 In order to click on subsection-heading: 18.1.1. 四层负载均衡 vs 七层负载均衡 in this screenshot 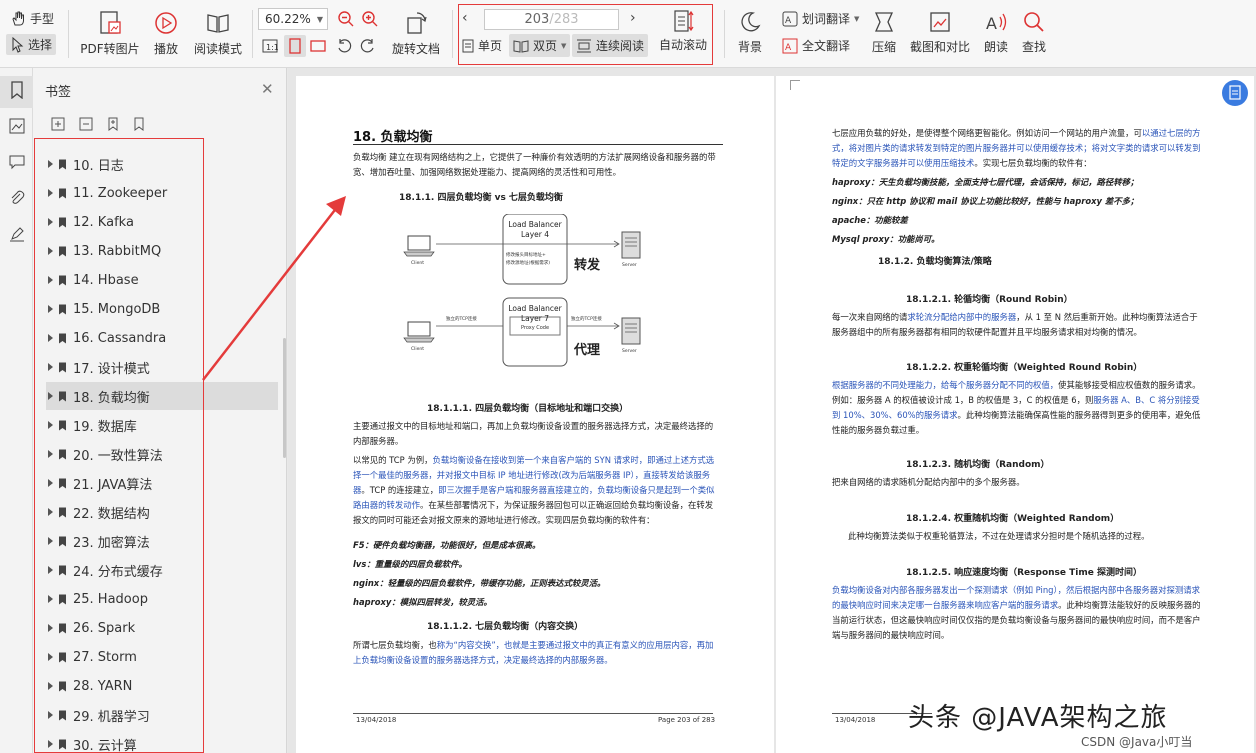, I will do `click(481, 198)`.